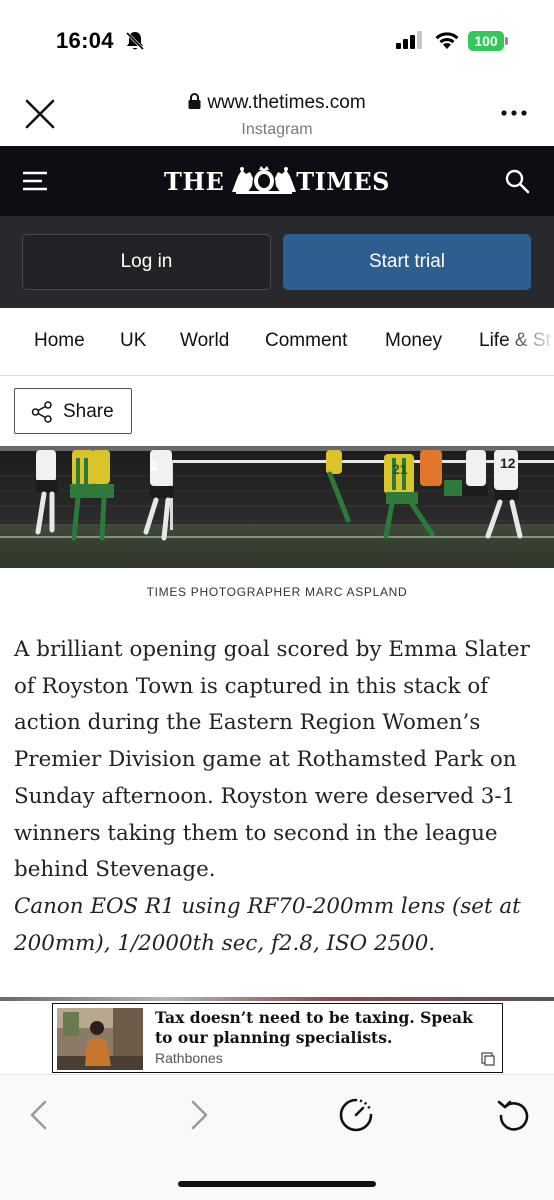  Describe the element at coordinates (277, 40) in the screenshot. I see `status-bar: 16:04 100` at that location.